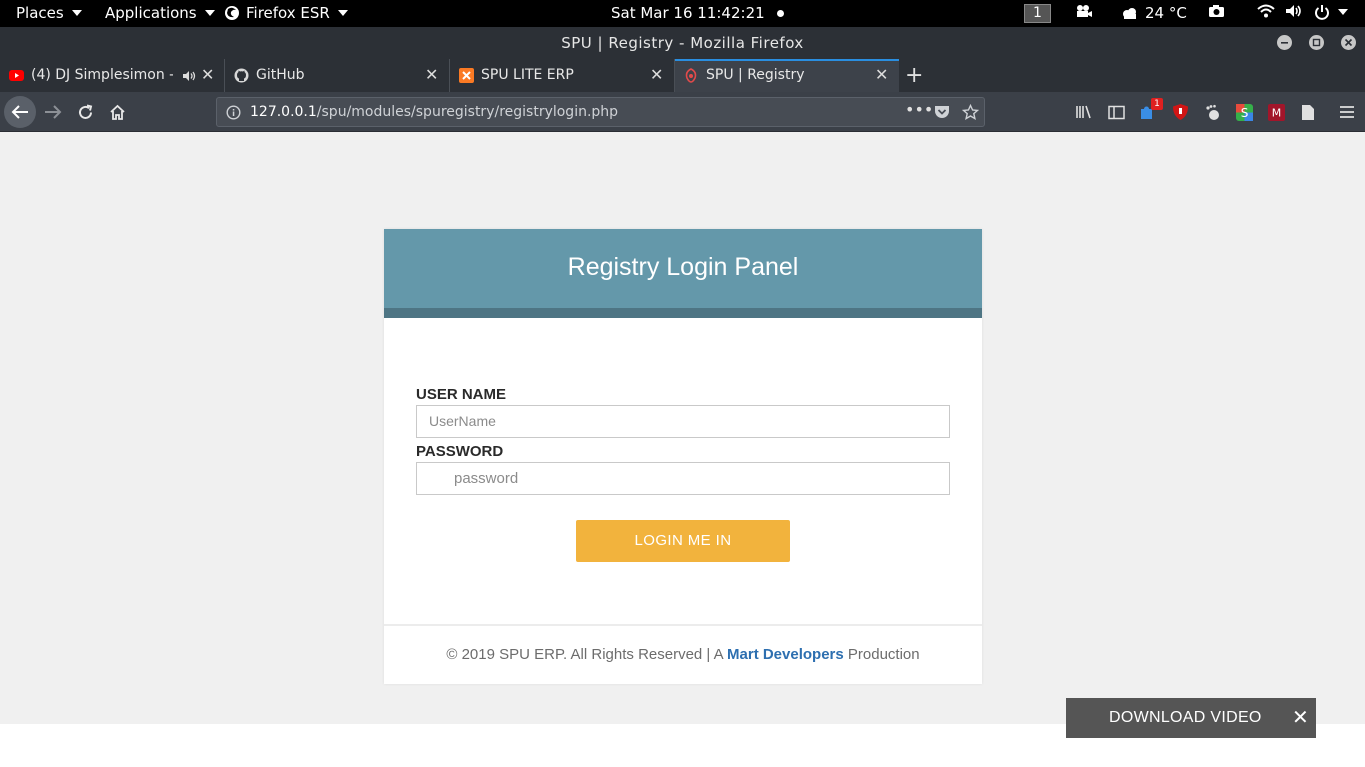 The image size is (1365, 767). What do you see at coordinates (1157, 104) in the screenshot?
I see `extension-badge: 1` at bounding box center [1157, 104].